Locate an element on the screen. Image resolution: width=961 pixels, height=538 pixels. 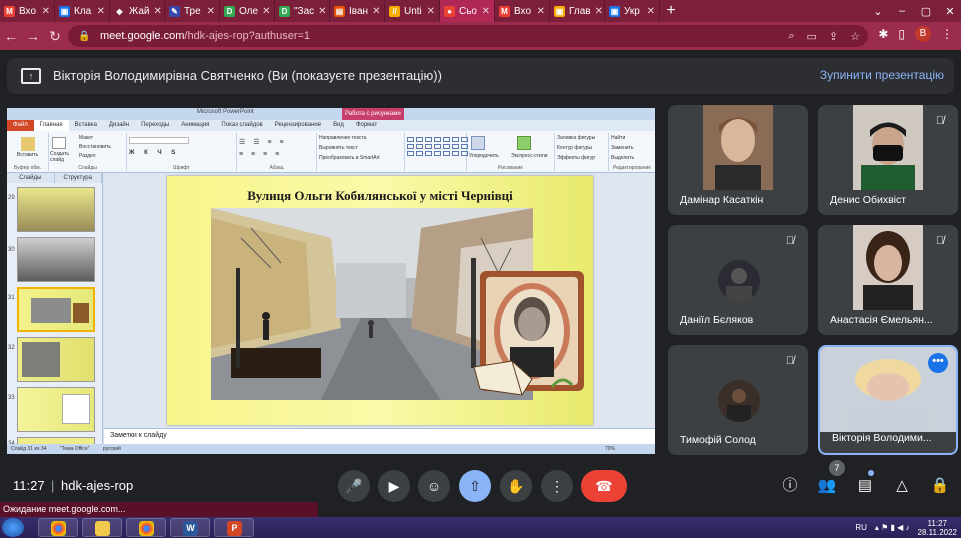
shape-outline-button: Контур фигуры is located at coordinates (581, 148).